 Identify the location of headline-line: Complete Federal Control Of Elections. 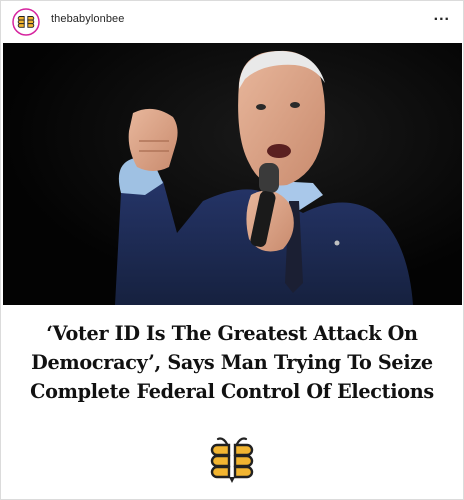
(232, 391).